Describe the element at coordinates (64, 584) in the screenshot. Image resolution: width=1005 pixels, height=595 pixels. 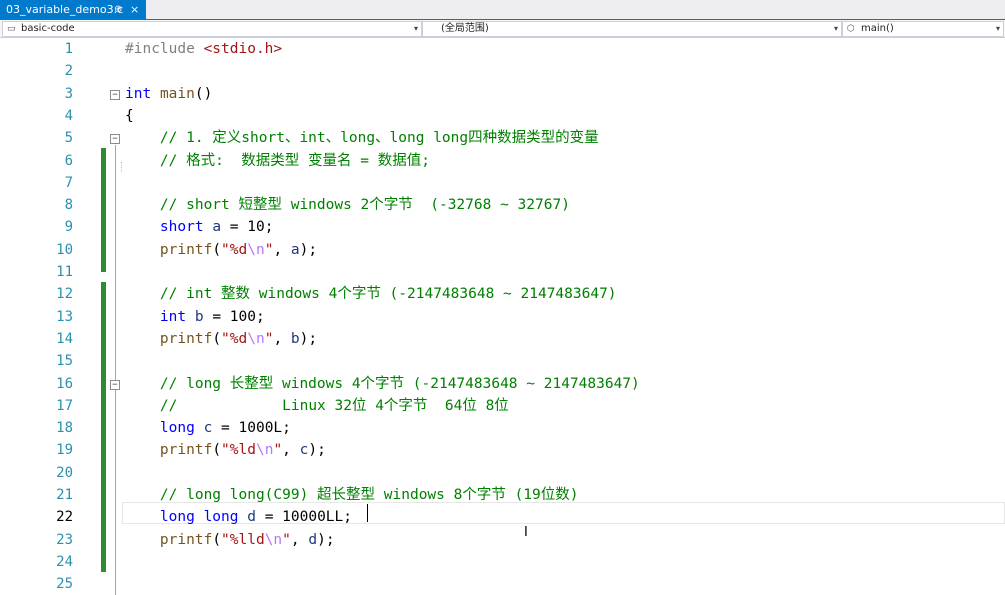
I see `line-number: 25` at that location.